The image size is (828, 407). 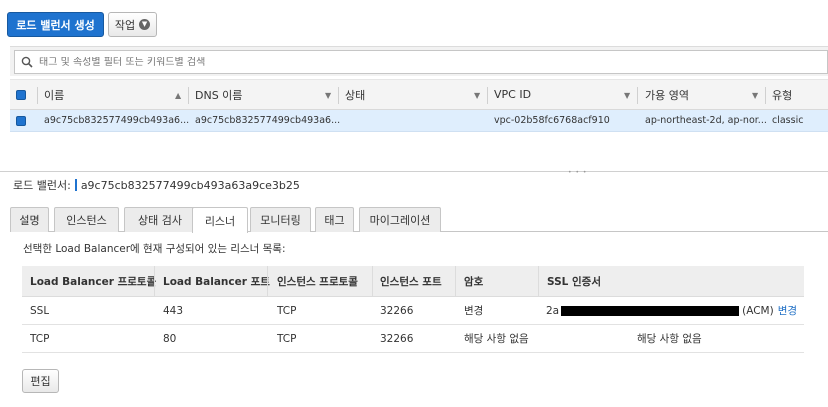 I want to click on header-instance-port: 인스턴스 포트, so click(x=411, y=281).